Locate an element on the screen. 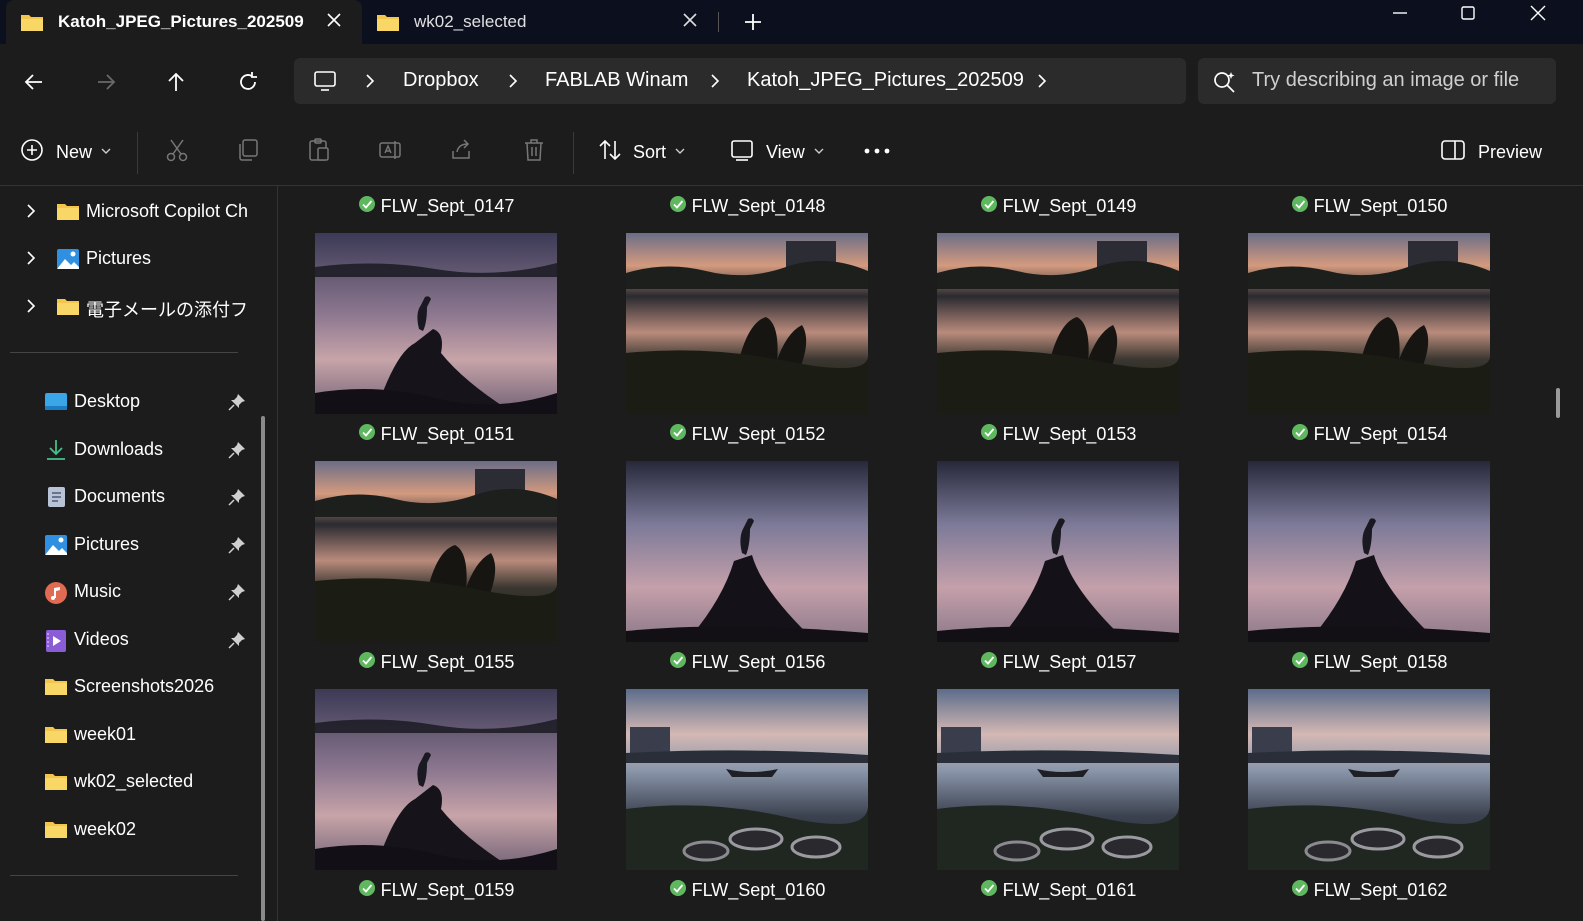 Image resolution: width=1583 pixels, height=921 pixels. sidebar-item-email-attachments: 電子メールの添付ファ is located at coordinates (130, 306).